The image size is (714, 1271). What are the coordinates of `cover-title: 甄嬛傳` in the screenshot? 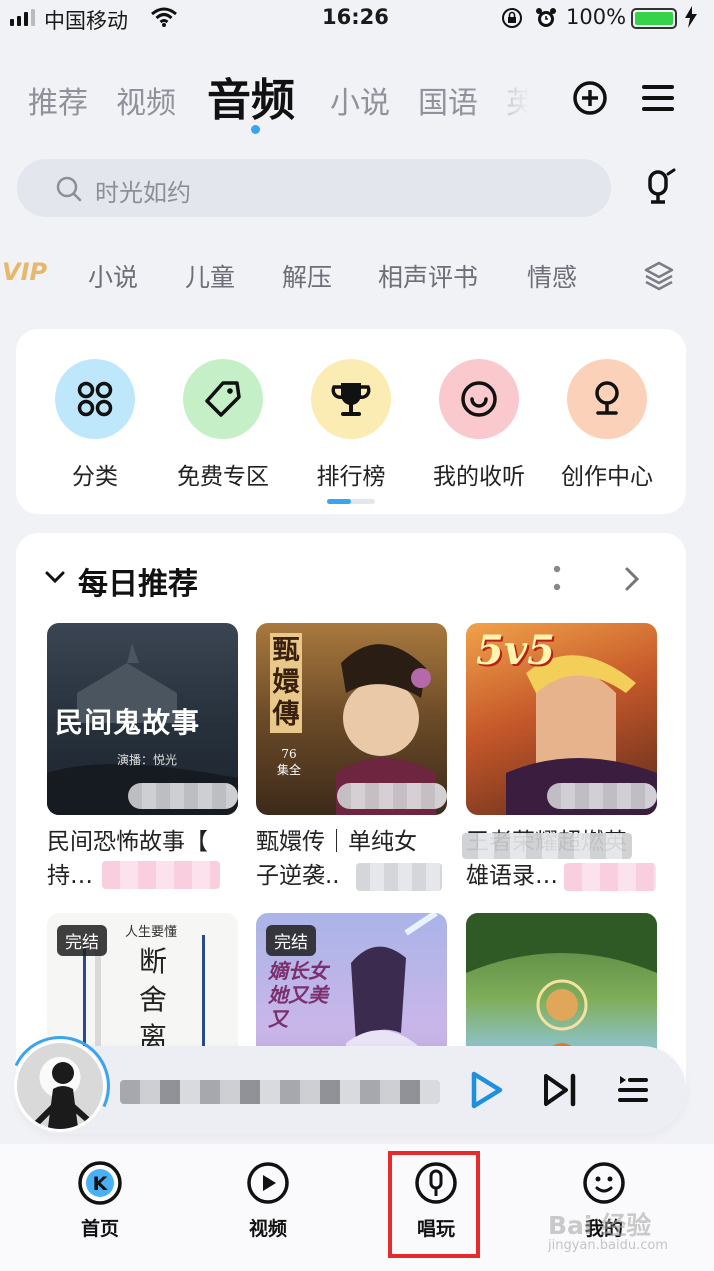 It's located at (286, 683).